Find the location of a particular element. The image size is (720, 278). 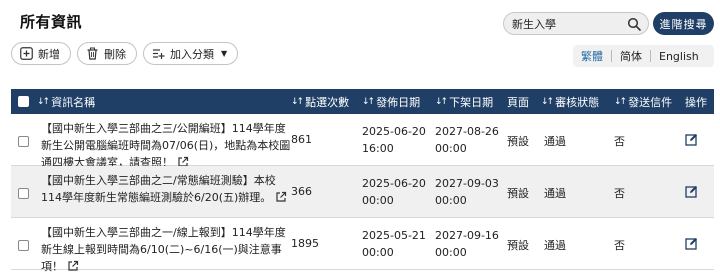

trash-icon is located at coordinates (92, 53).